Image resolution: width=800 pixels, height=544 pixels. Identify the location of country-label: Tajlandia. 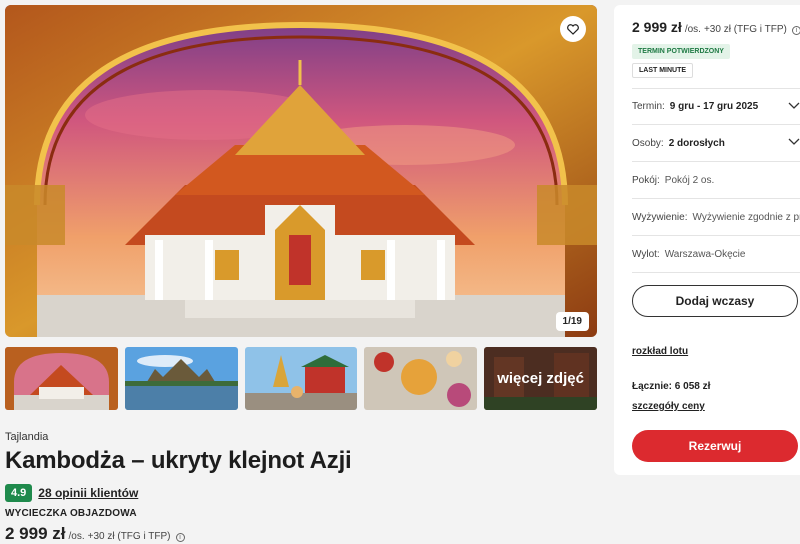
(27, 437).